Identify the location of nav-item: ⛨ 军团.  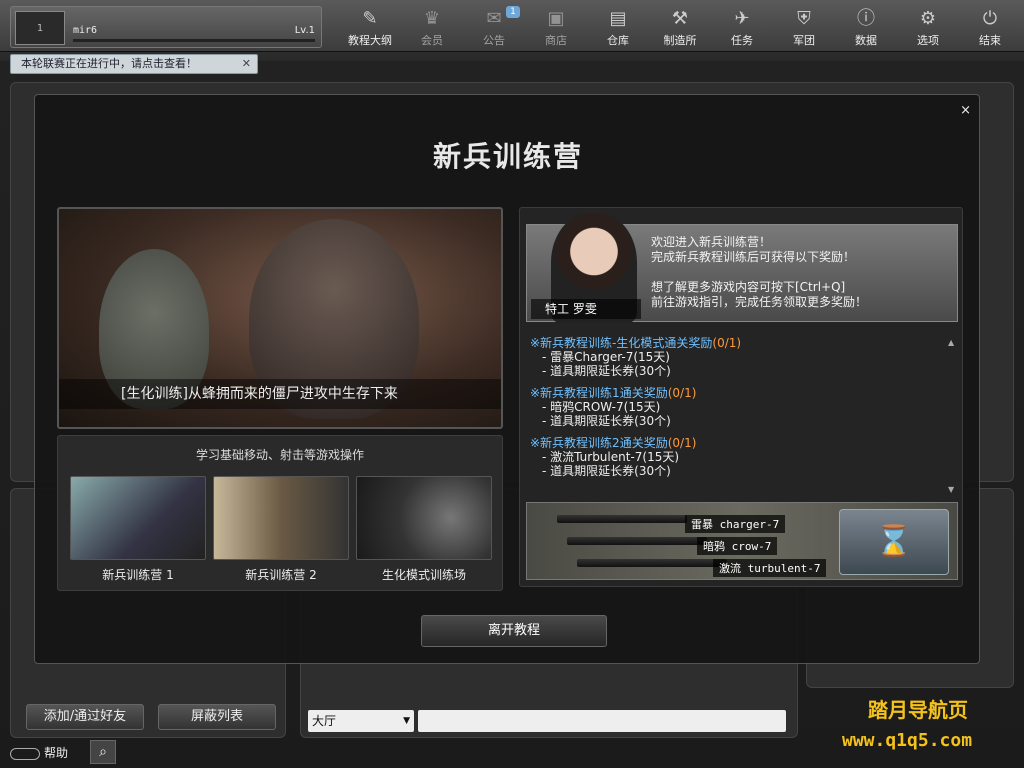
(804, 27).